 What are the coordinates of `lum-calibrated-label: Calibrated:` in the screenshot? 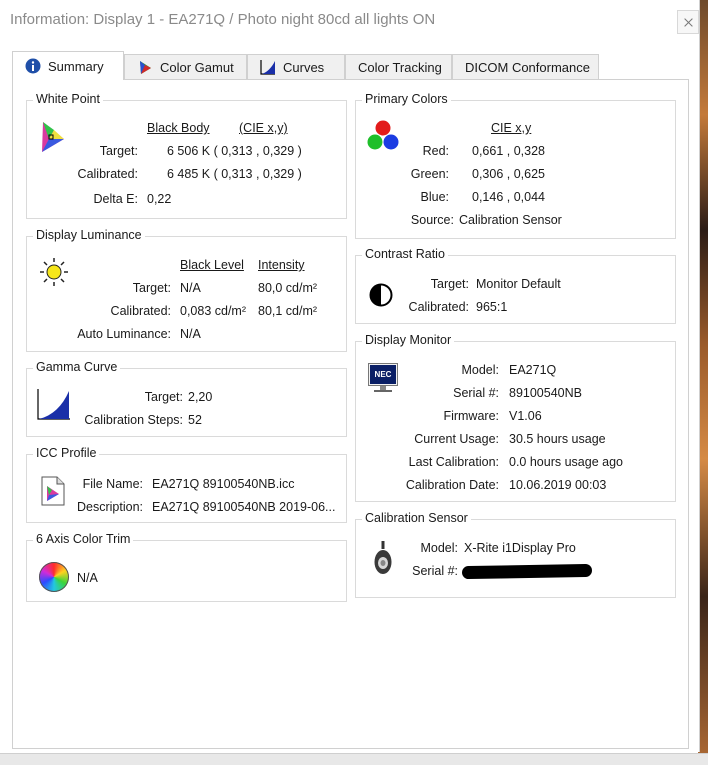 It's located at (140, 311).